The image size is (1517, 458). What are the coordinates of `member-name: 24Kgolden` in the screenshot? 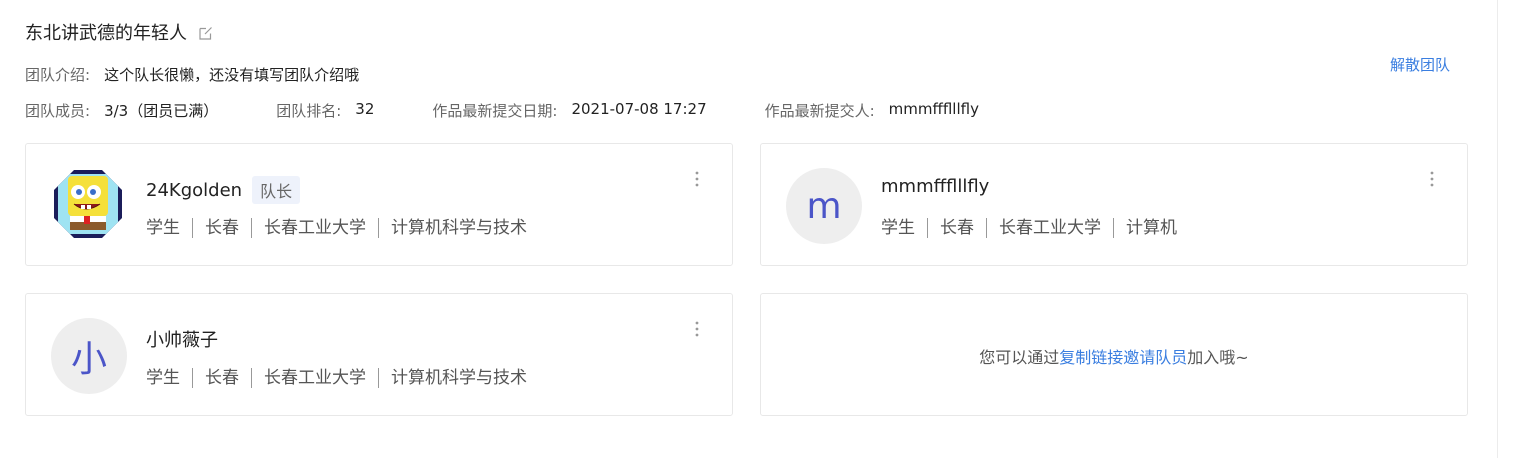 It's located at (194, 190).